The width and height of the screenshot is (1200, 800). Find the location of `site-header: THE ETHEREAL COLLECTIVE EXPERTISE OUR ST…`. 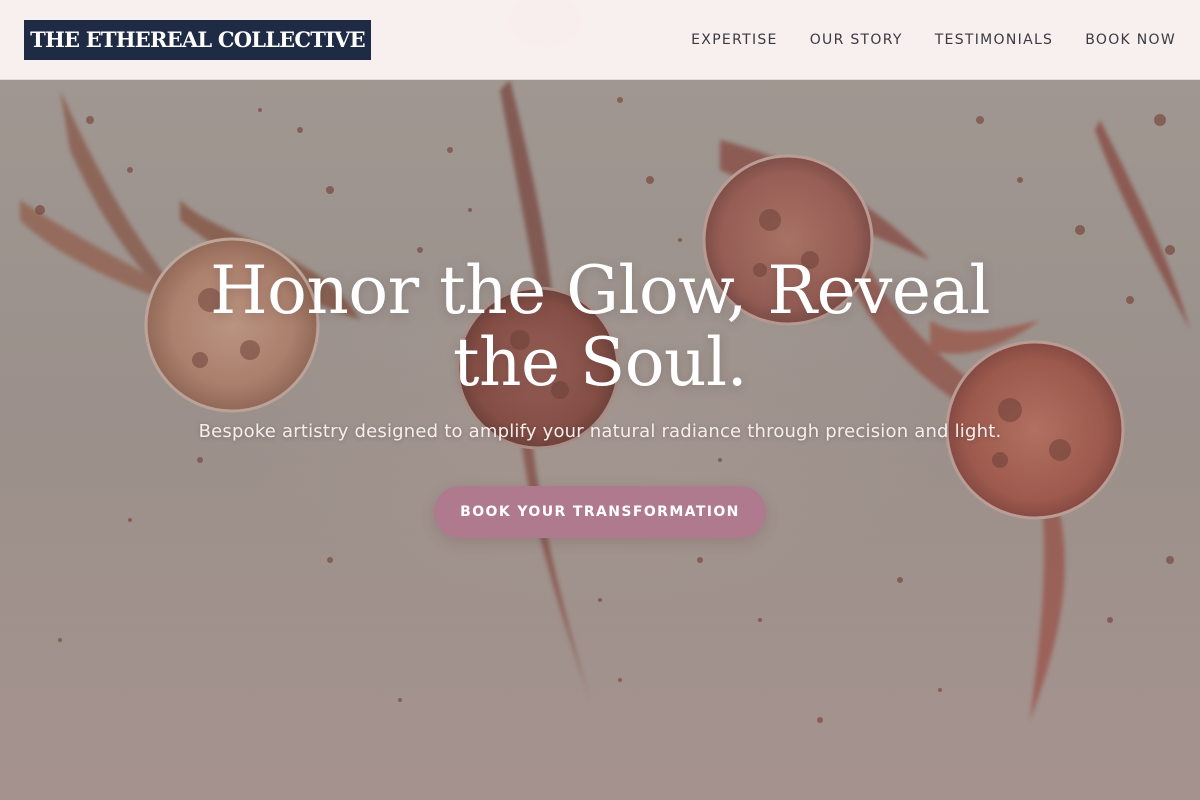

site-header: THE ETHEREAL COLLECTIVE EXPERTISE OUR ST… is located at coordinates (600, 40).